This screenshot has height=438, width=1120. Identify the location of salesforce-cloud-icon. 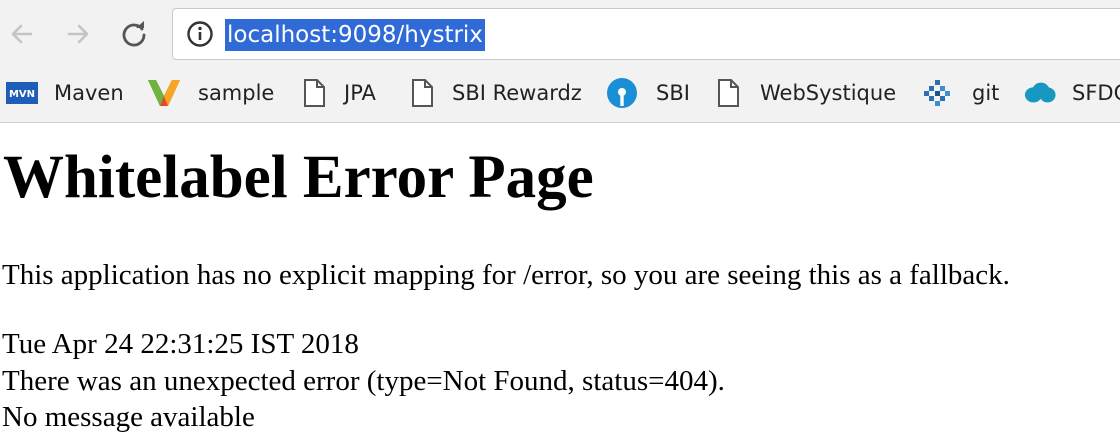
(1040, 93).